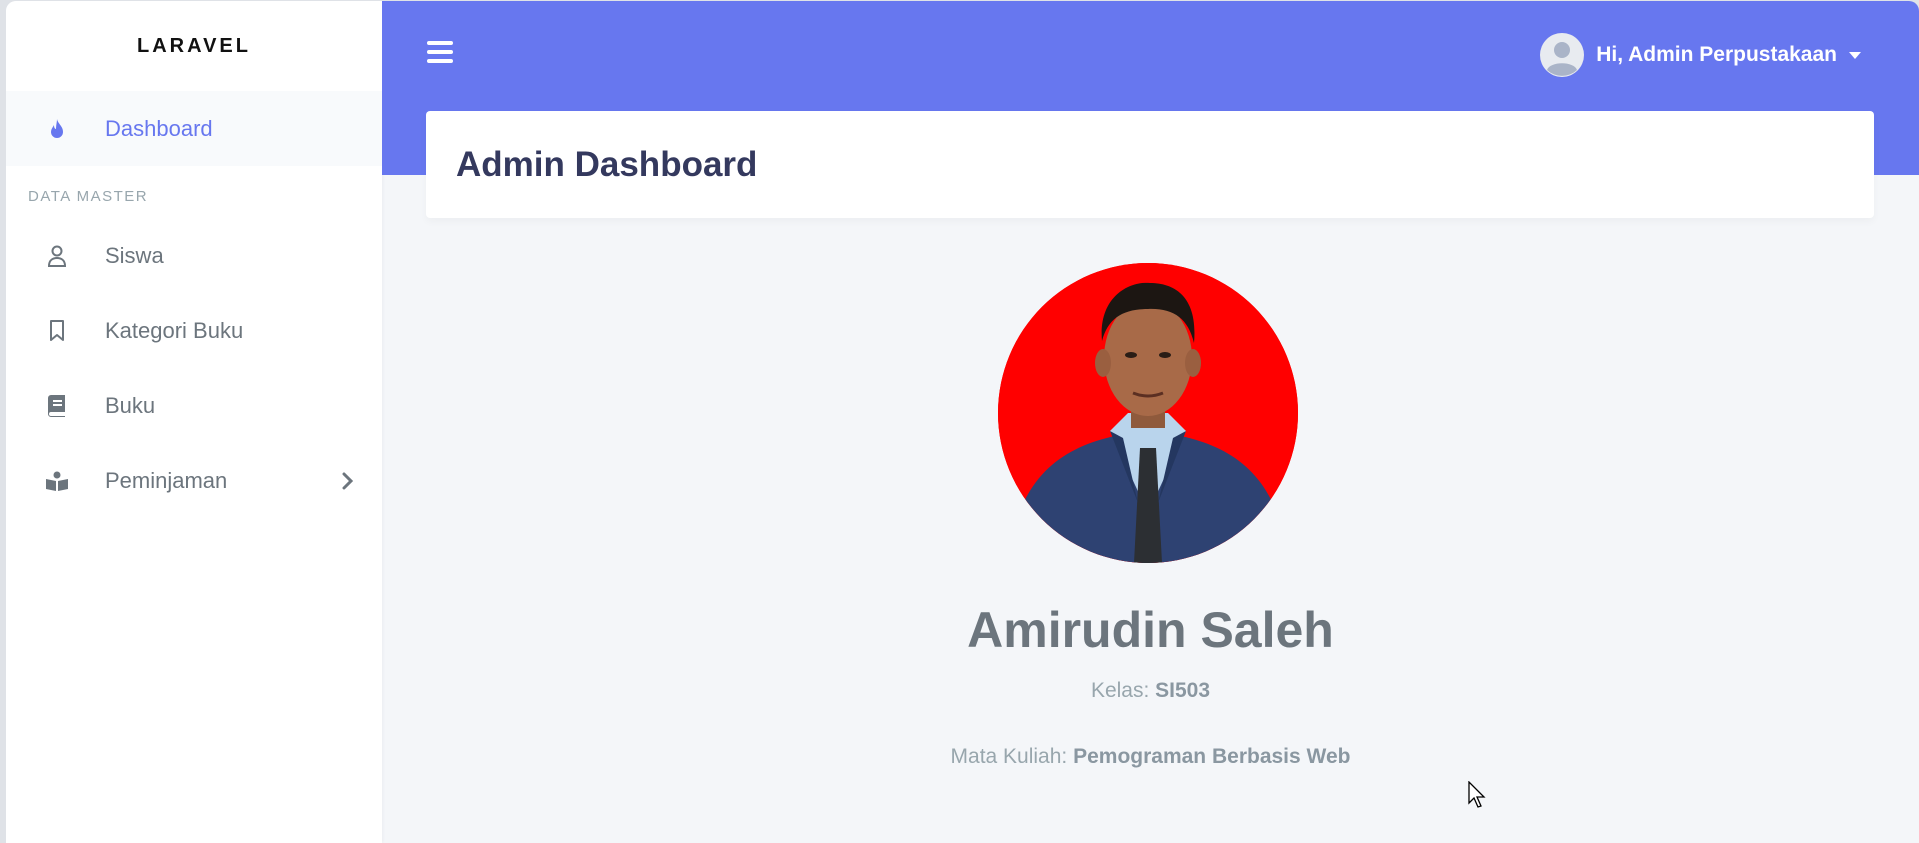 The width and height of the screenshot is (1919, 843). Describe the element at coordinates (194, 405) in the screenshot. I see `sidebar-item-buku: Buku` at that location.